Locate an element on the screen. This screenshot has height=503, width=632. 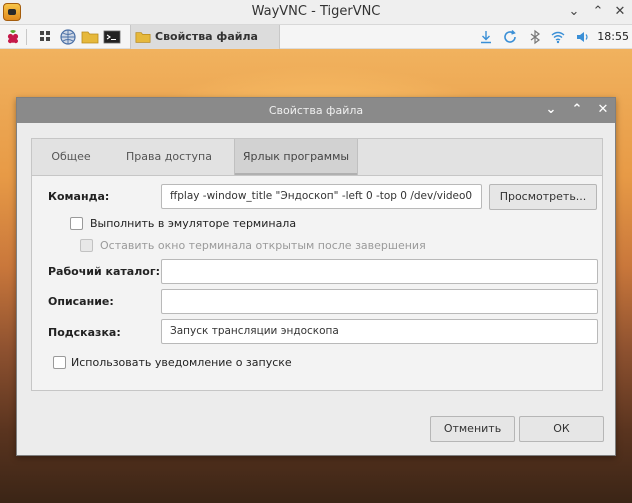
taskbar-item-label: Свойства файла is located at coordinates (206, 36).